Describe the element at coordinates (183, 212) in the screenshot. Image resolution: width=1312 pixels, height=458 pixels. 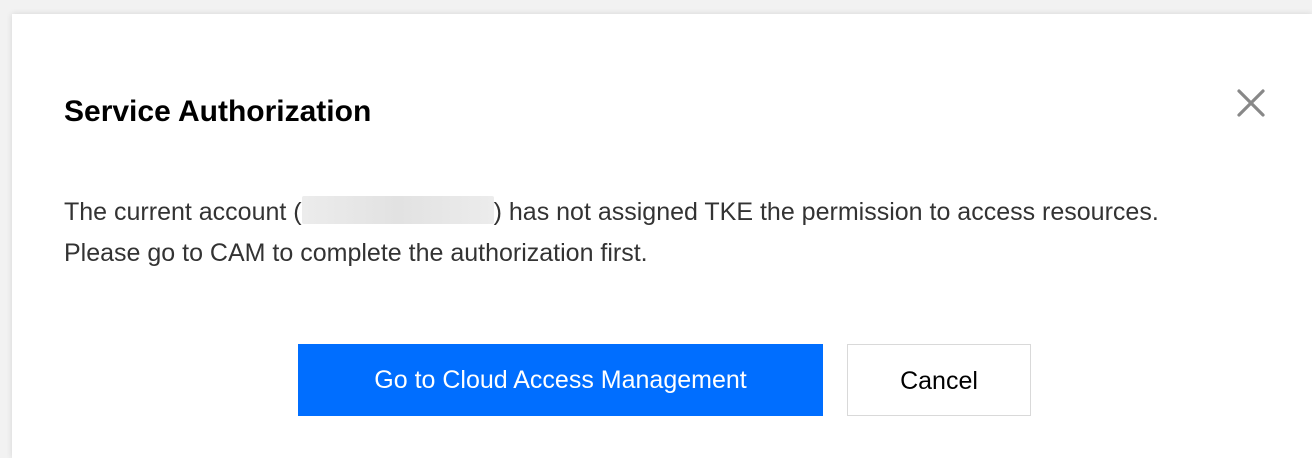
I see `message-prefix: The current account (` at that location.